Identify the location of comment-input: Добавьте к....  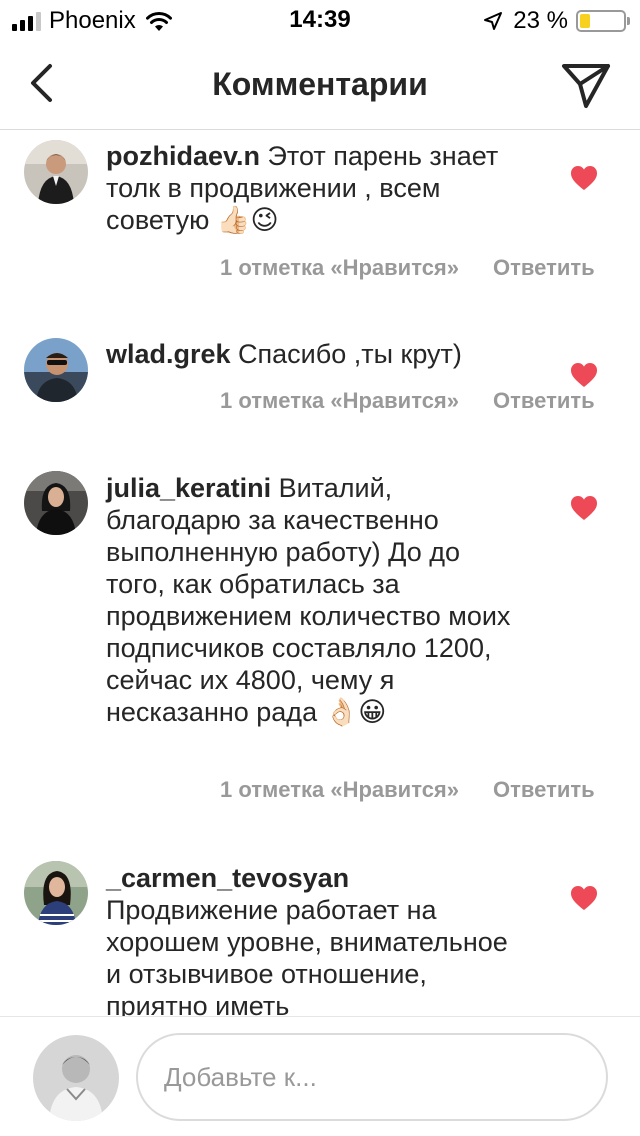
(372, 1077).